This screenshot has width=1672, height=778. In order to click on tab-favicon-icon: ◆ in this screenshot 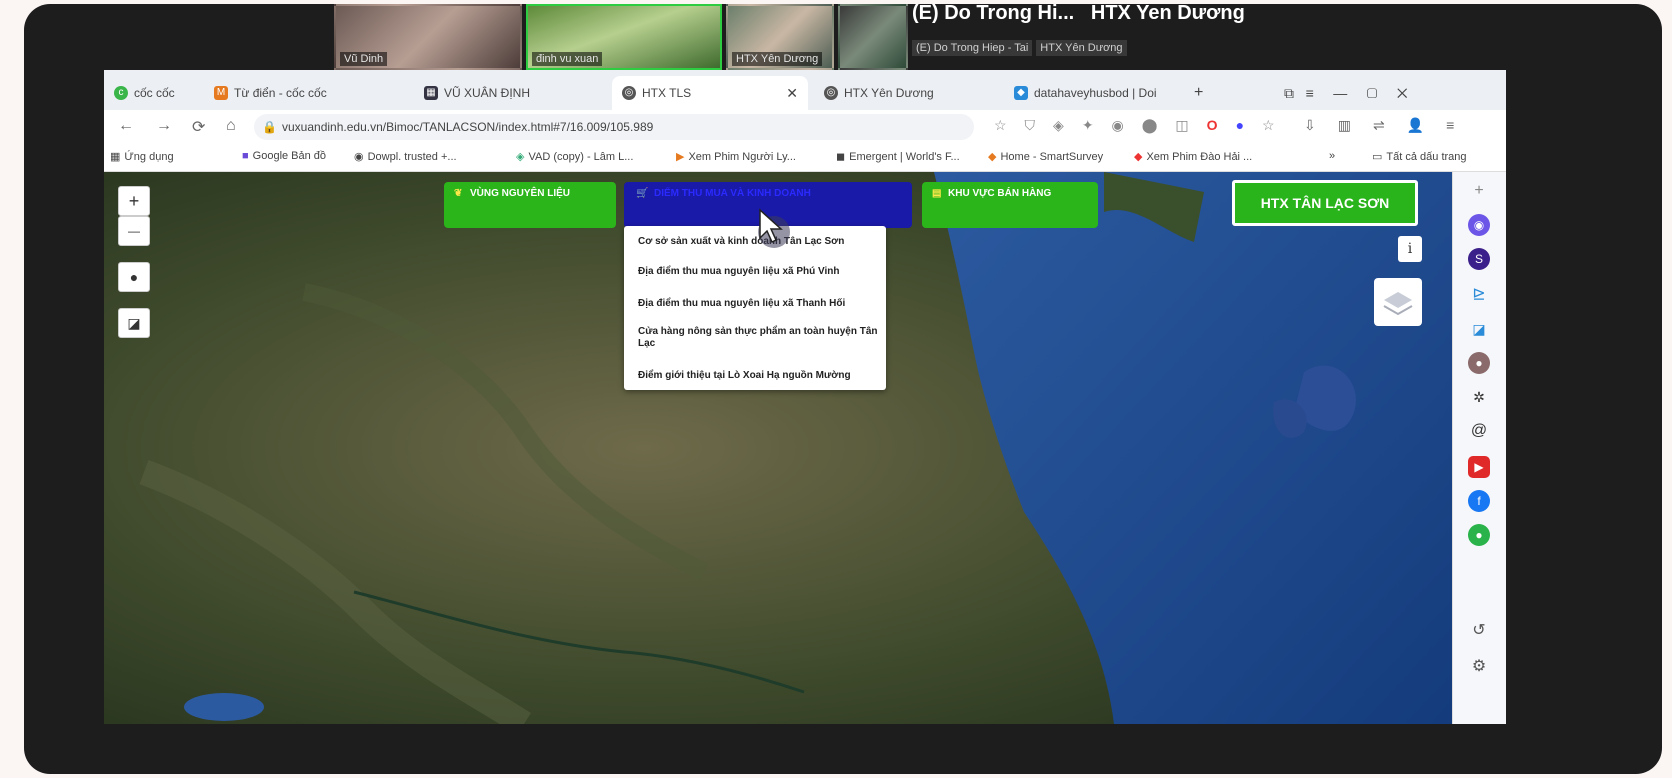, I will do `click(1021, 93)`.